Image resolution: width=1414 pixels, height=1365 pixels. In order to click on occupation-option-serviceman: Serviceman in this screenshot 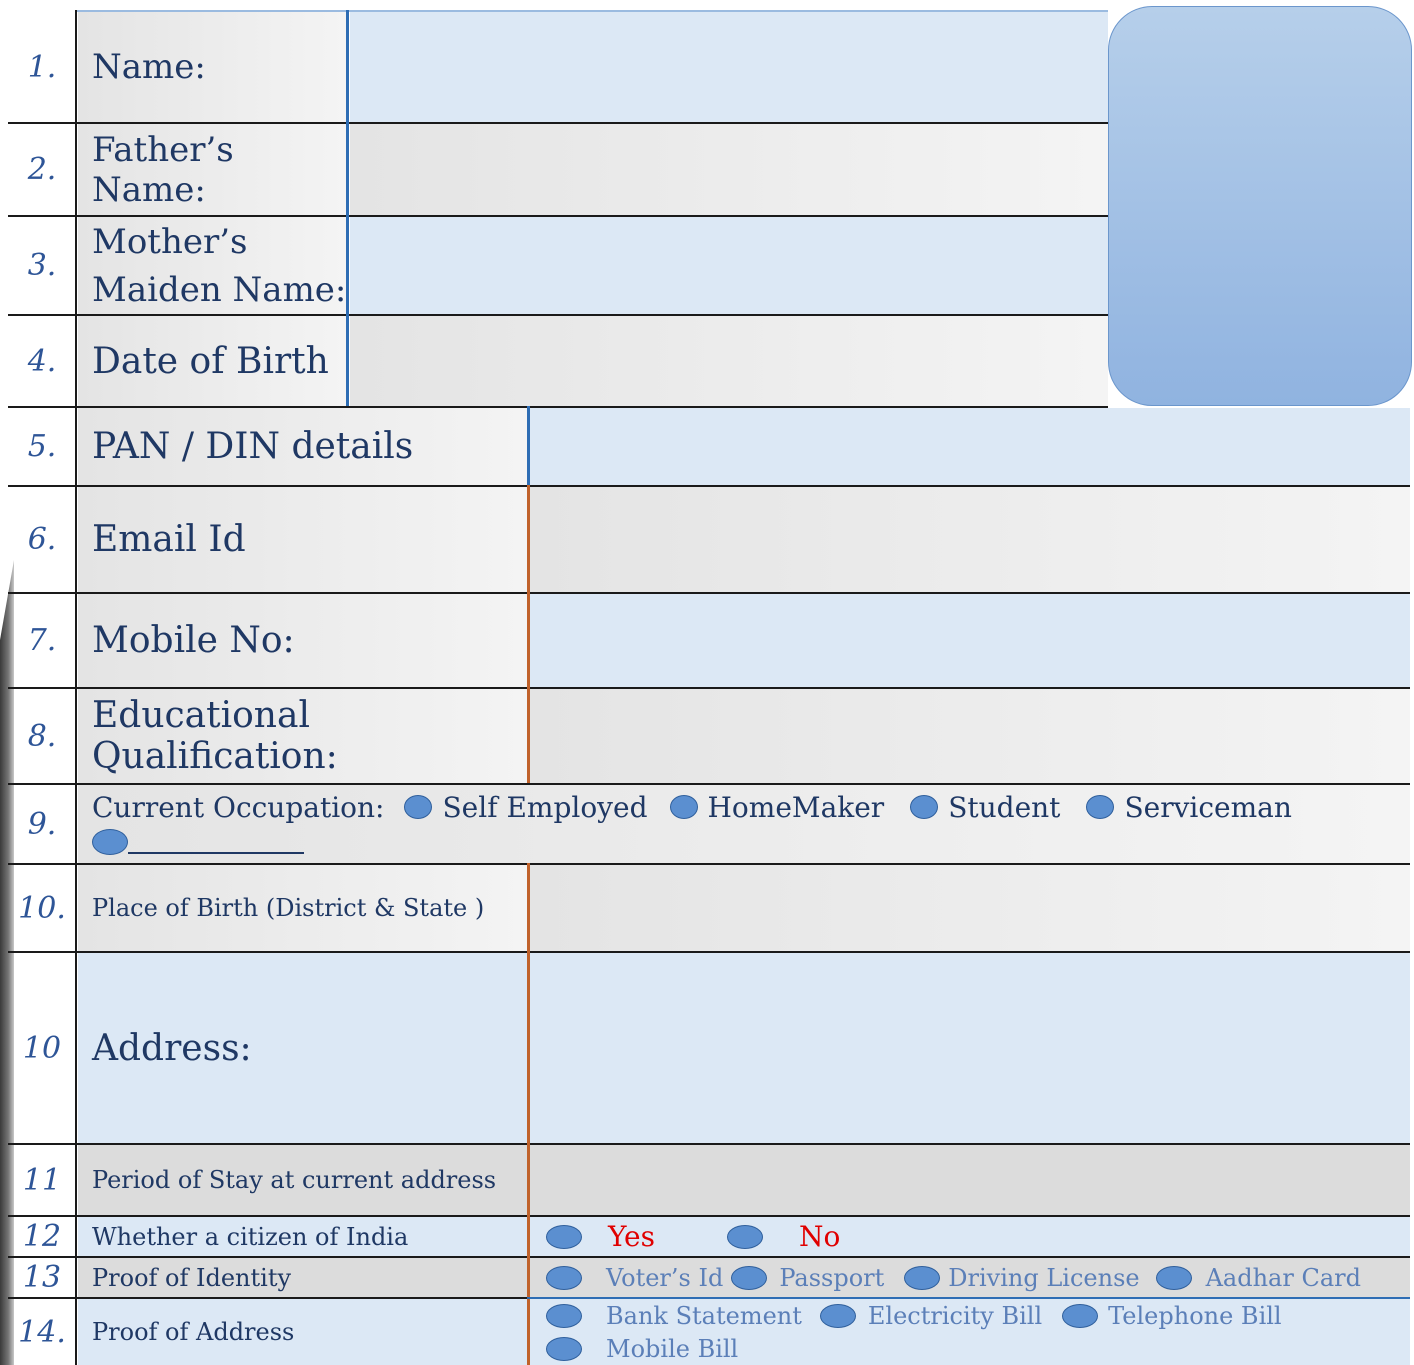, I will do `click(1189, 807)`.